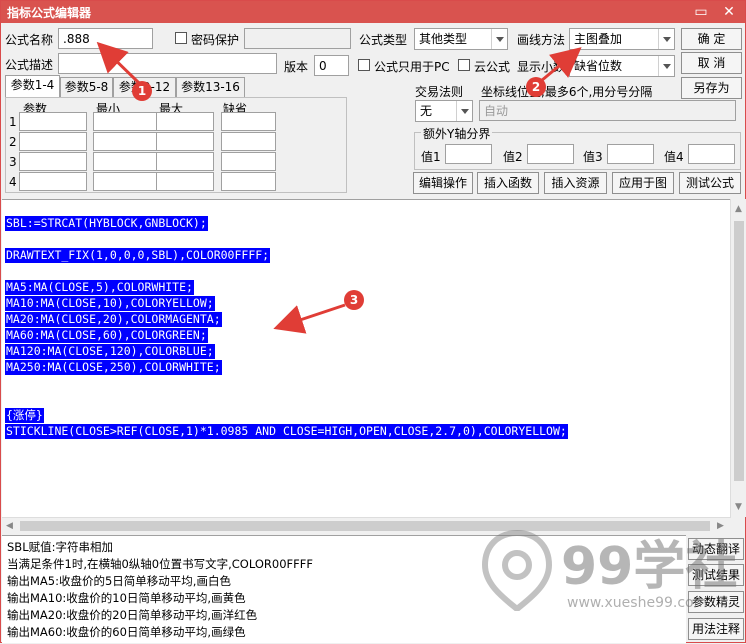  What do you see at coordinates (536, 87) in the screenshot?
I see `annotation-badge-2: 2` at bounding box center [536, 87].